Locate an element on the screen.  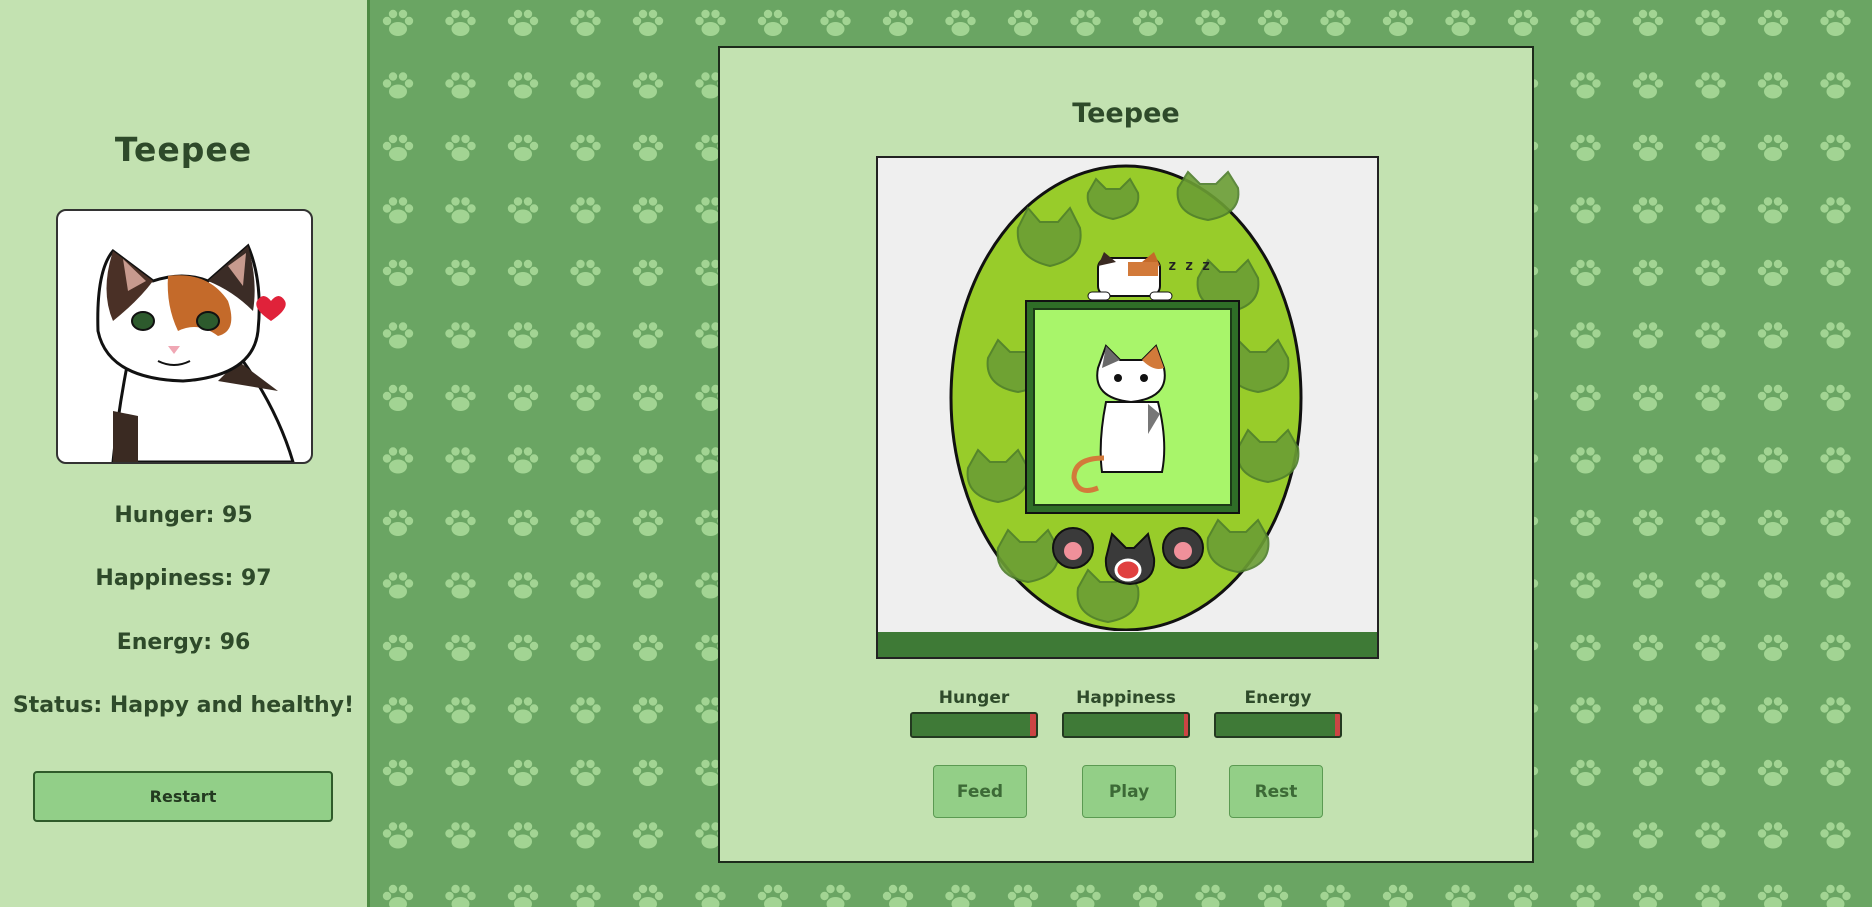
hunger-bar is located at coordinates (974, 725).